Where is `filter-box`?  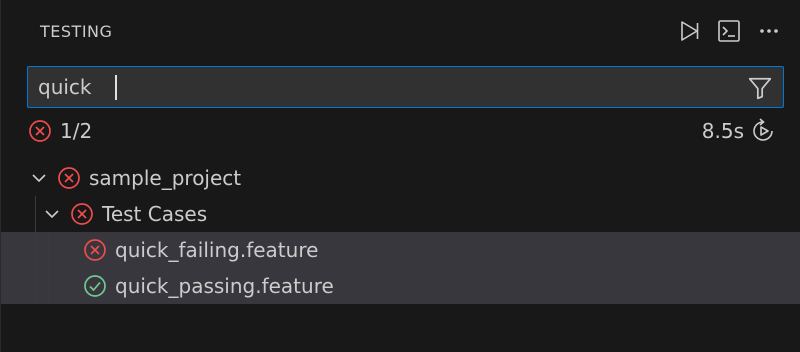
filter-box is located at coordinates (405, 87).